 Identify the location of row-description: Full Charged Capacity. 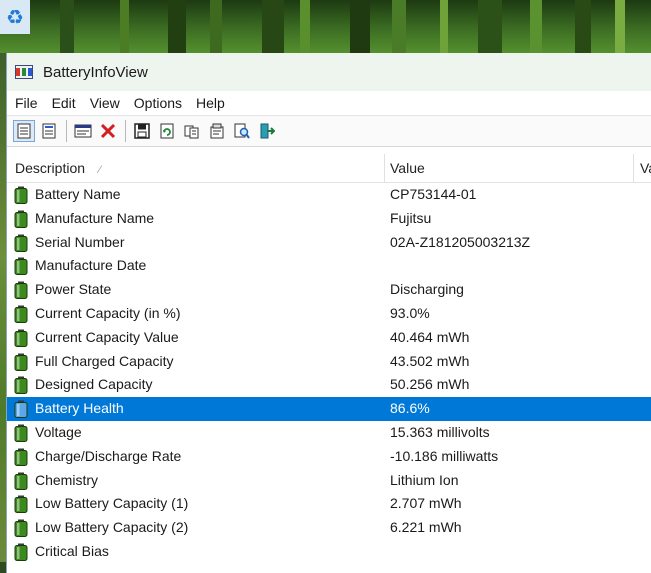
(104, 360).